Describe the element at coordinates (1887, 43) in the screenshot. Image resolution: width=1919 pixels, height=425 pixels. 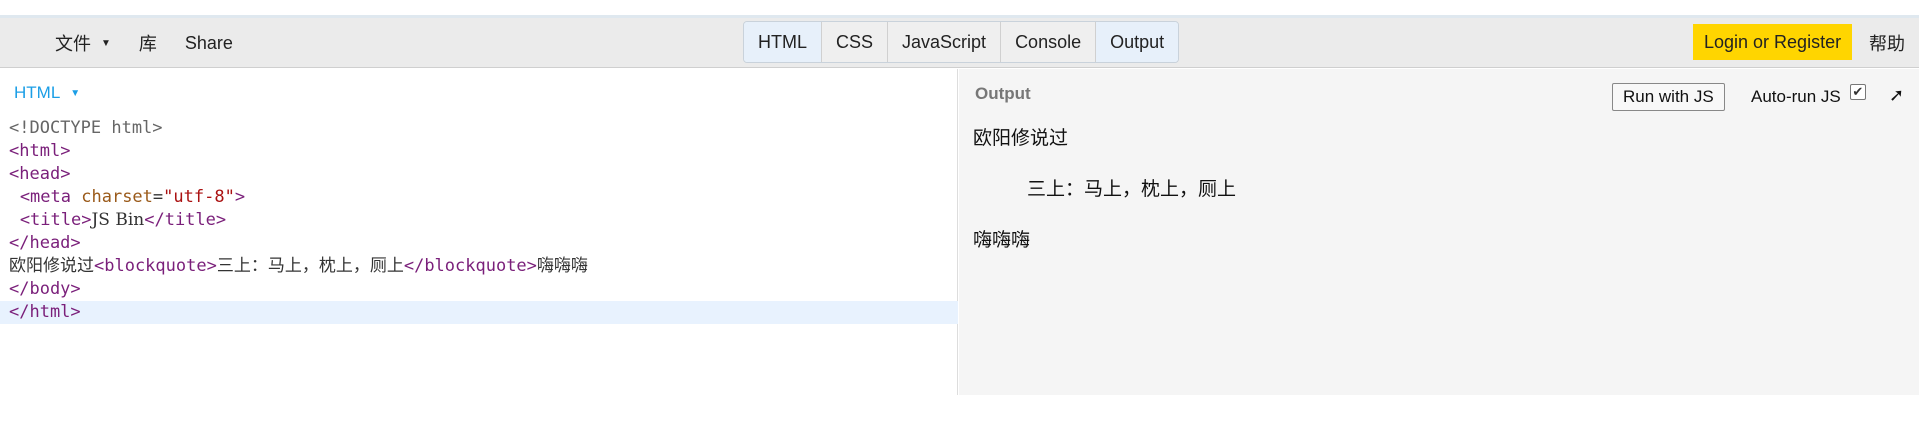
I see `help-menu: 帮助` at that location.